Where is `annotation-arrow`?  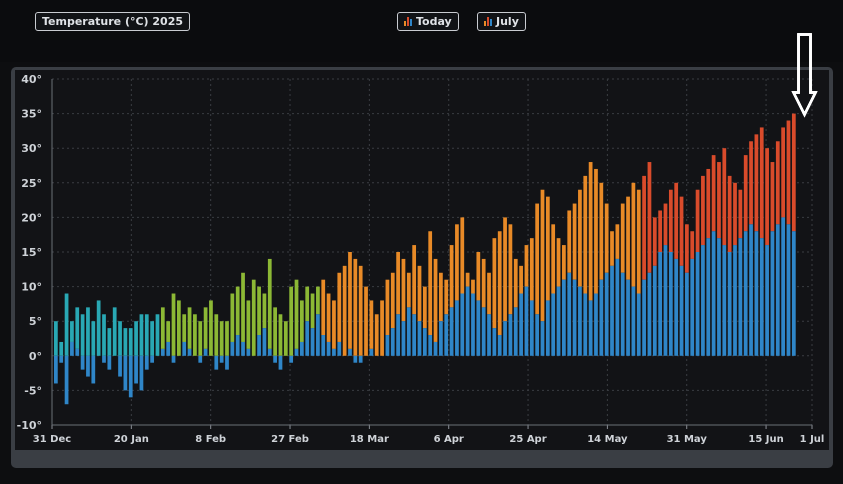 annotation-arrow is located at coordinates (804, 75).